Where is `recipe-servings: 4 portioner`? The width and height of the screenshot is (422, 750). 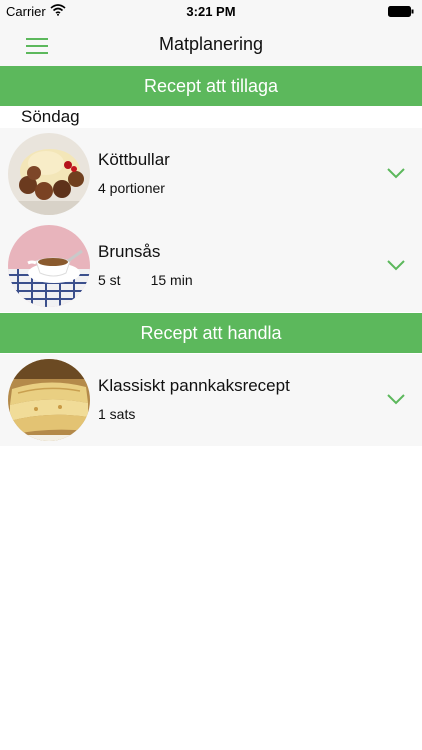 recipe-servings: 4 portioner is located at coordinates (131, 188).